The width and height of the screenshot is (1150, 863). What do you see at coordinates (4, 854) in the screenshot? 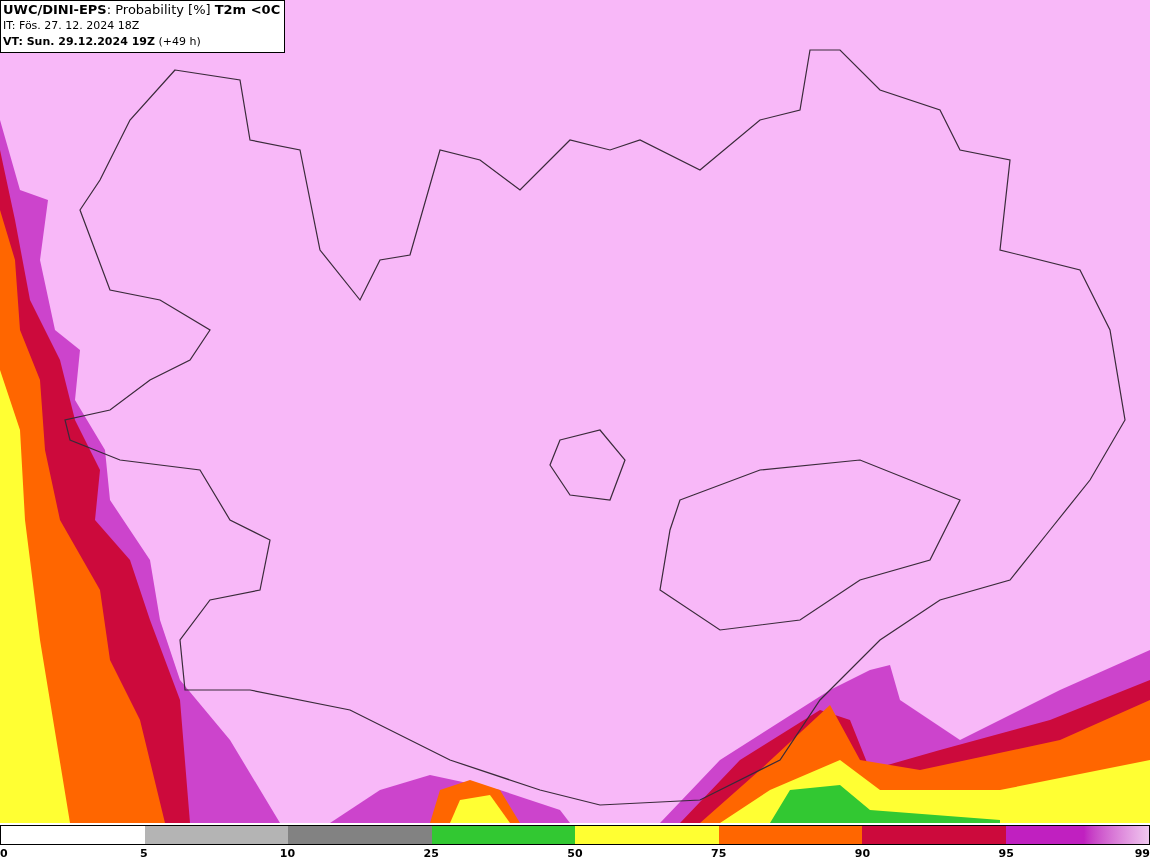
I see `legend-label: 0` at bounding box center [4, 854].